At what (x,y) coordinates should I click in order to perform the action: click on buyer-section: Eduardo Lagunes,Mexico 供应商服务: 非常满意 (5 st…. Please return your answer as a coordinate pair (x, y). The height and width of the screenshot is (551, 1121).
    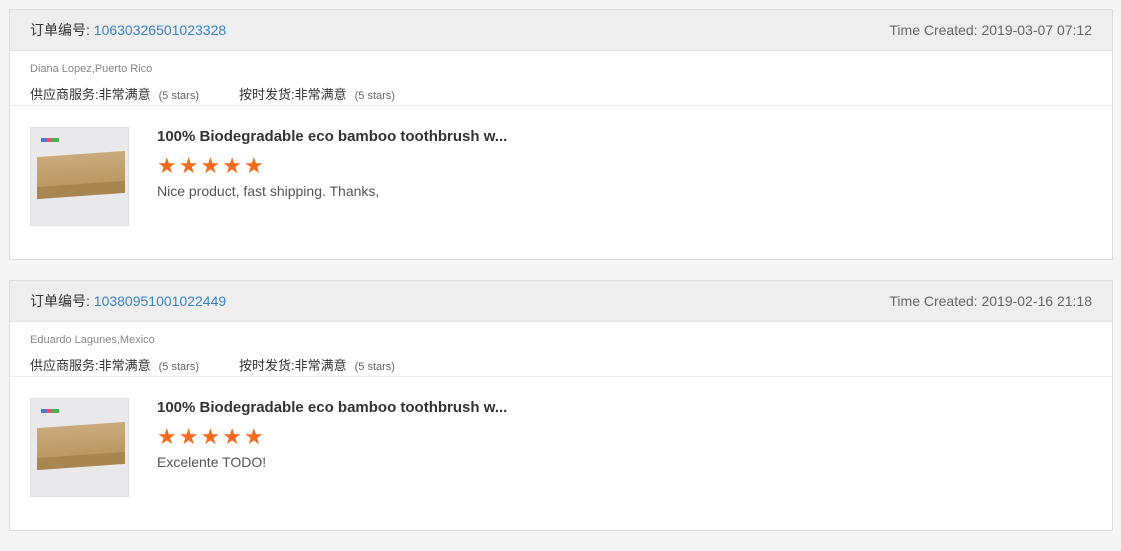
    Looking at the image, I should click on (561, 349).